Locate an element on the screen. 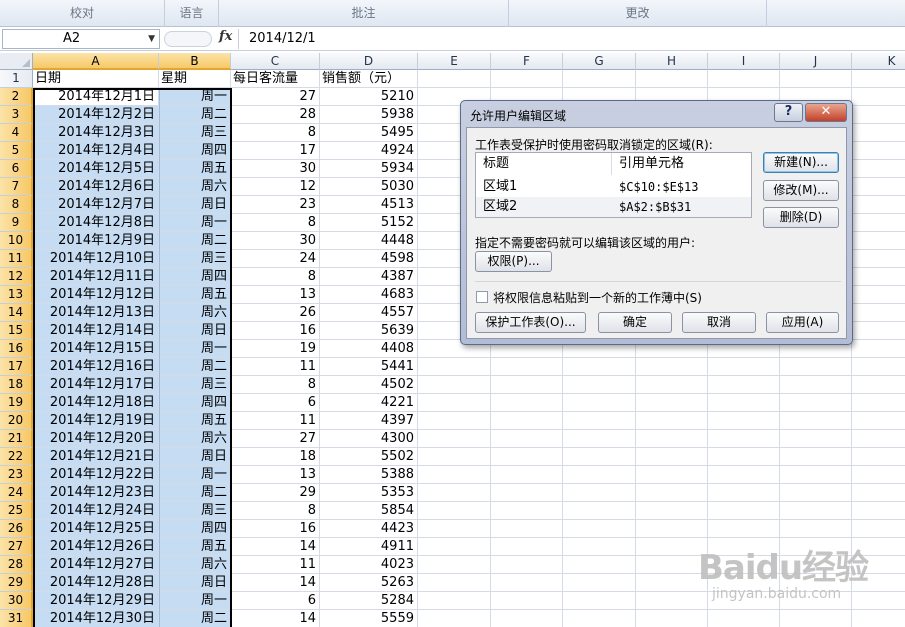 This screenshot has height=627, width=905. row-header: 15 is located at coordinates (16, 331).